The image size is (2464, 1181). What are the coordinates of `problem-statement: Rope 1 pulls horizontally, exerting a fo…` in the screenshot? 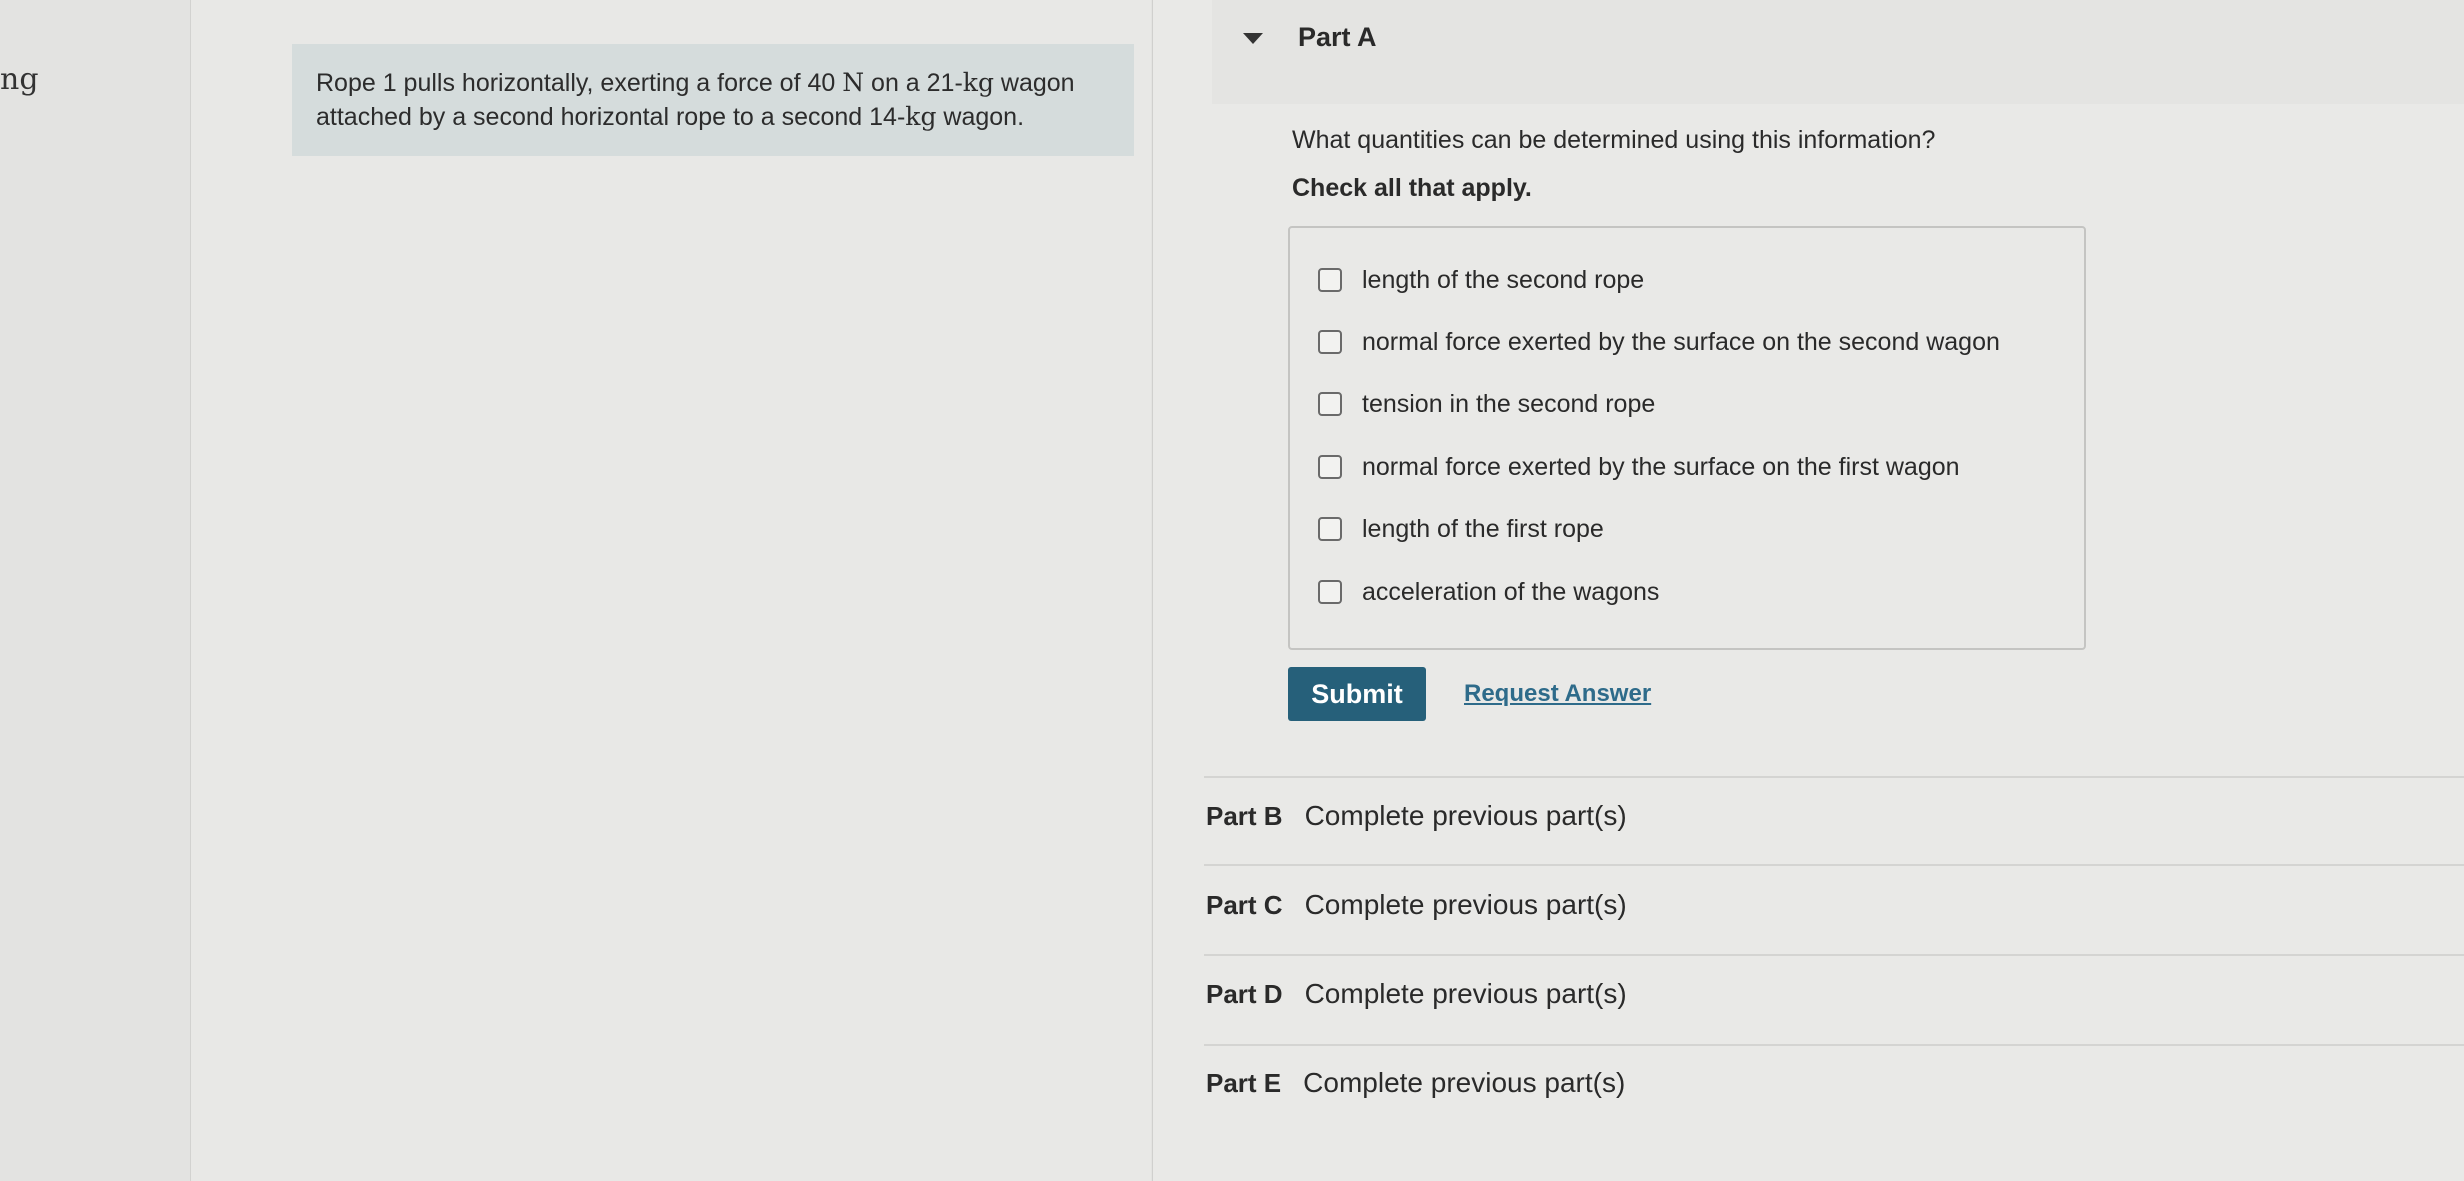 It's located at (713, 100).